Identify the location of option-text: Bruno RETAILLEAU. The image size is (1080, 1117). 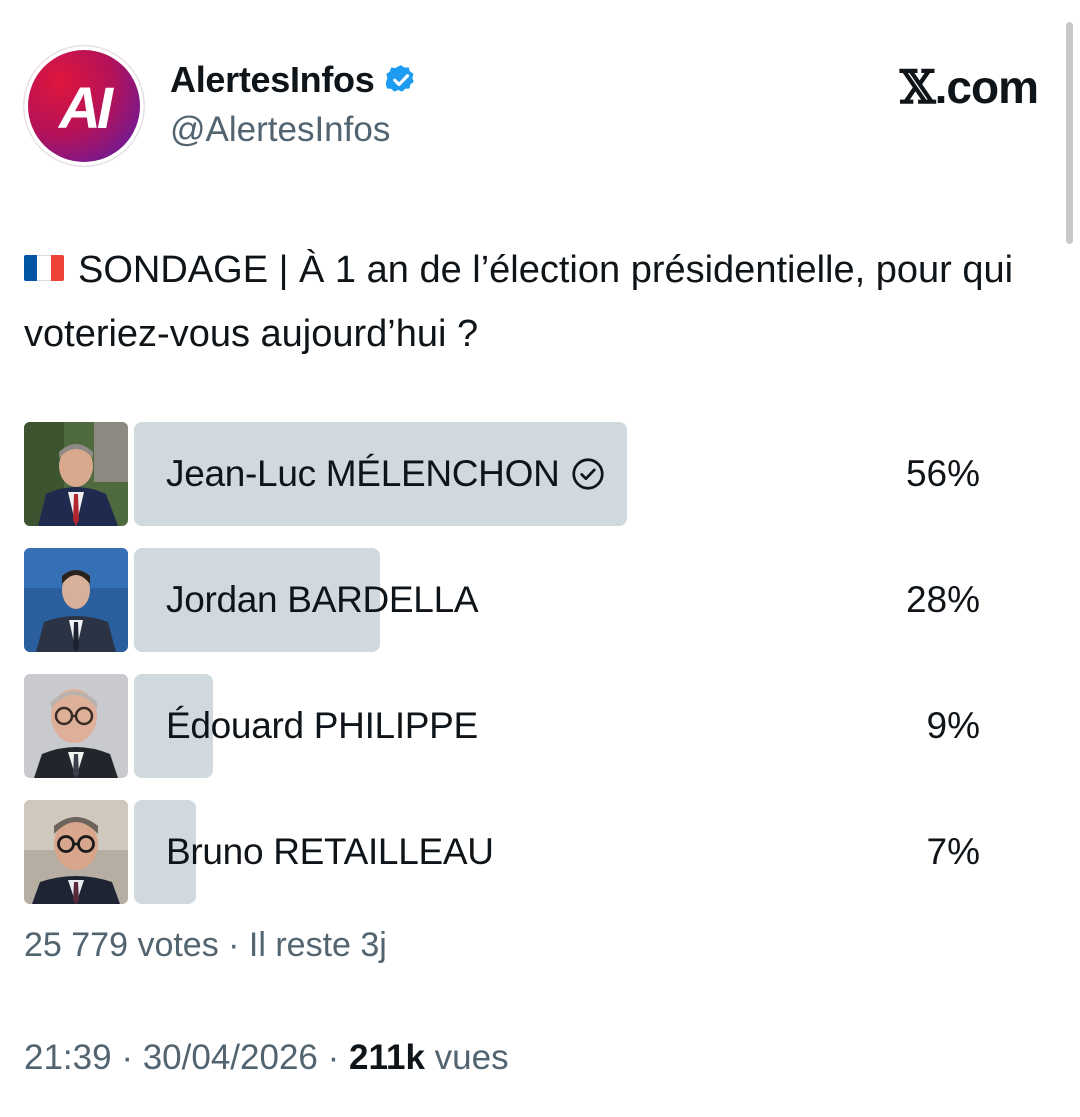
(330, 851).